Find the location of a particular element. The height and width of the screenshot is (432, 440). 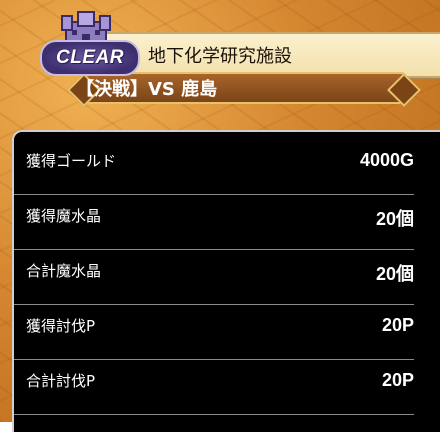

result-label: 獲得ゴールド is located at coordinates (71, 161).